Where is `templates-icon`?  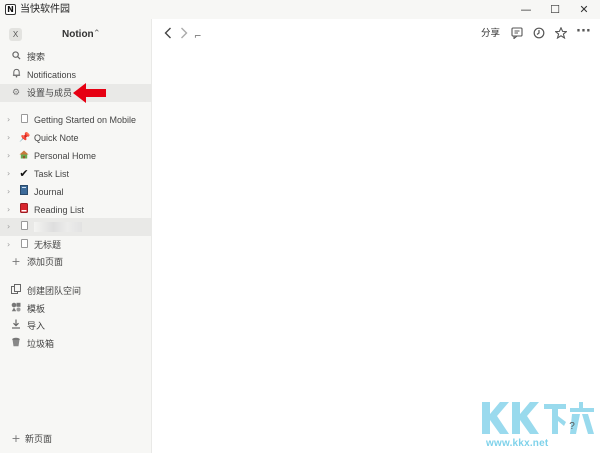
templates-icon is located at coordinates (16, 309).